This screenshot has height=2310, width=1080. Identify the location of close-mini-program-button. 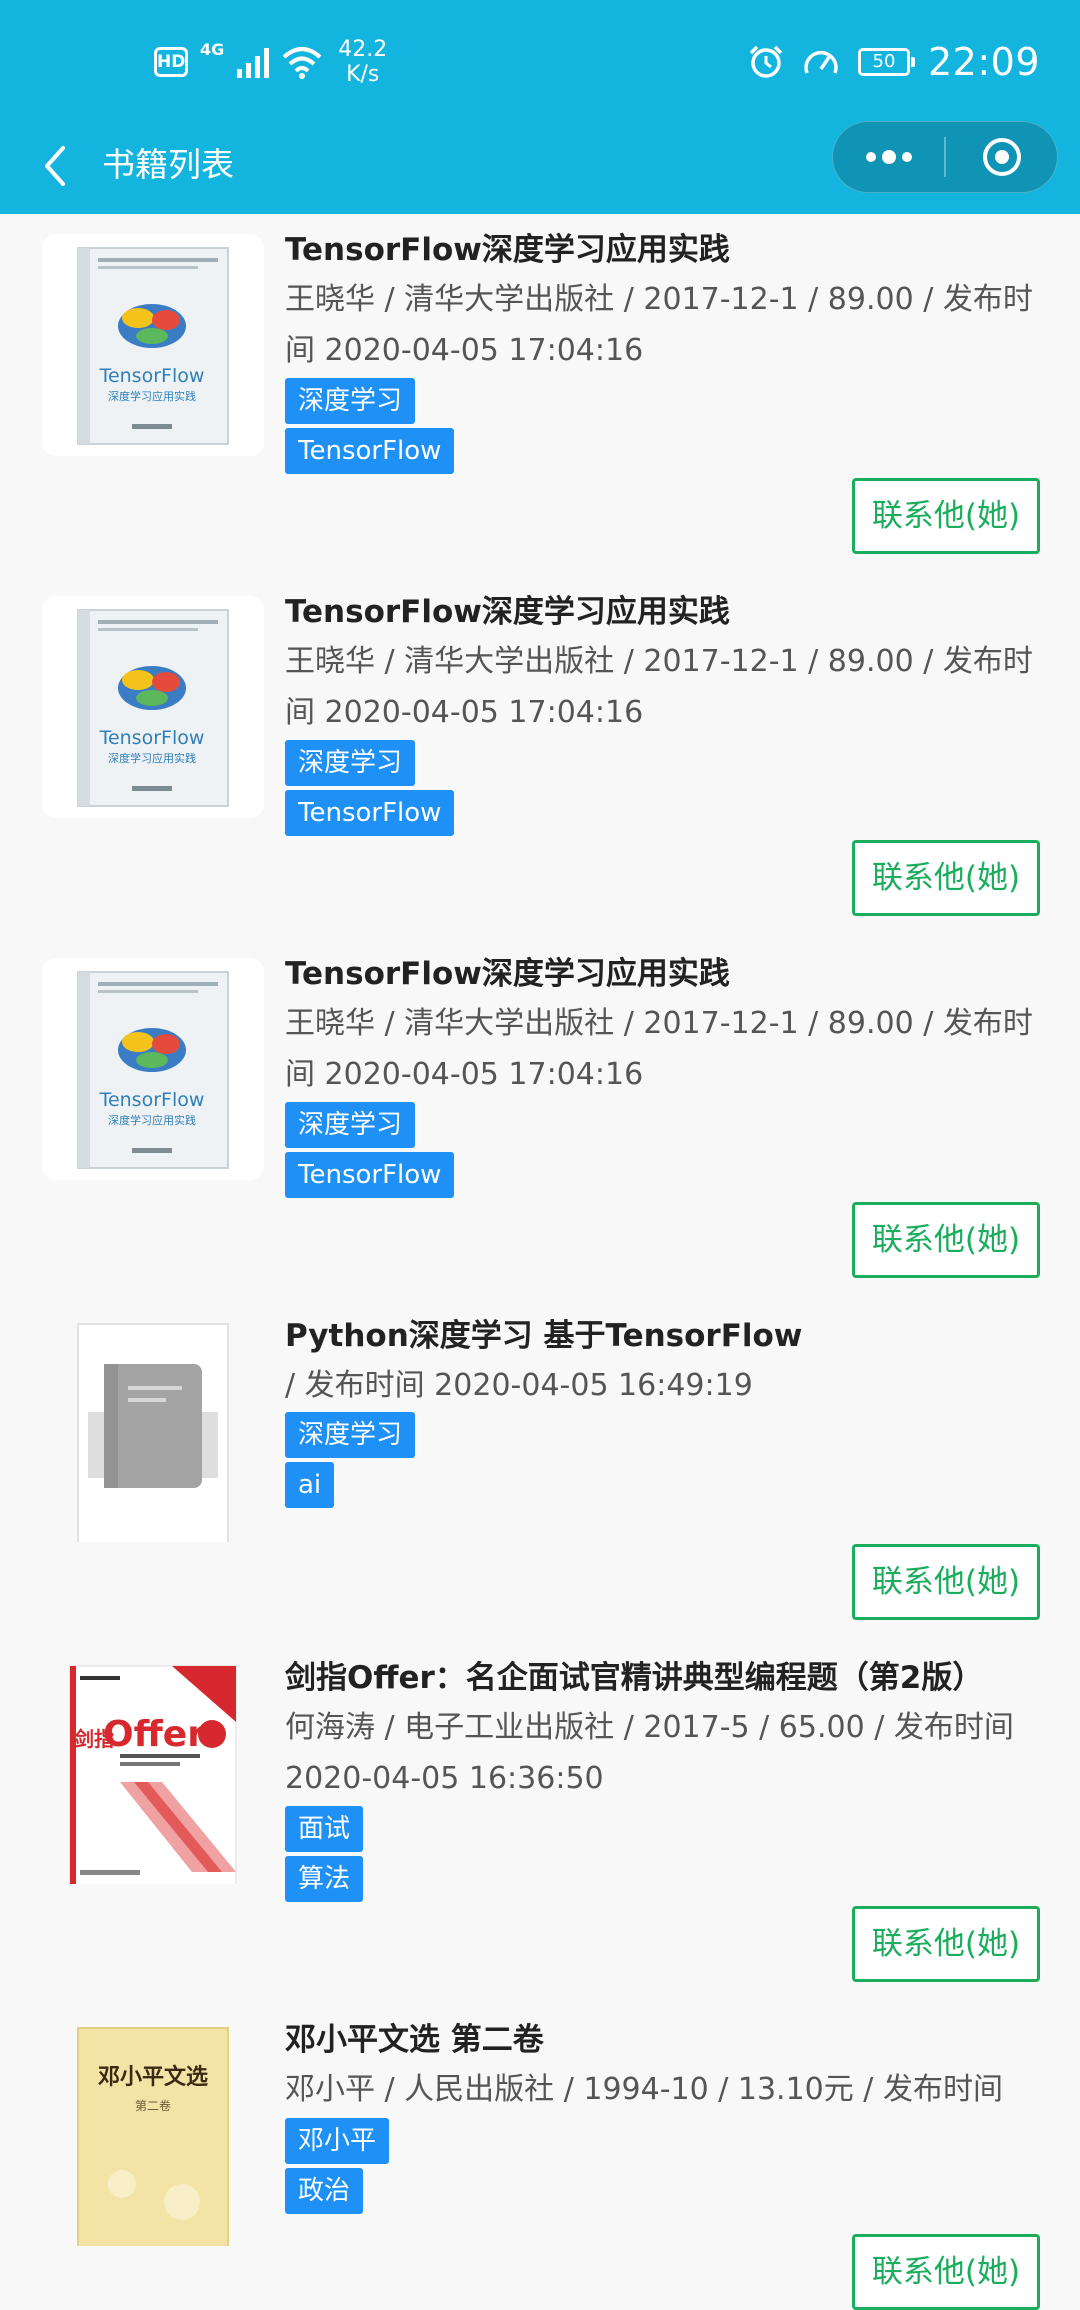
(1001, 157).